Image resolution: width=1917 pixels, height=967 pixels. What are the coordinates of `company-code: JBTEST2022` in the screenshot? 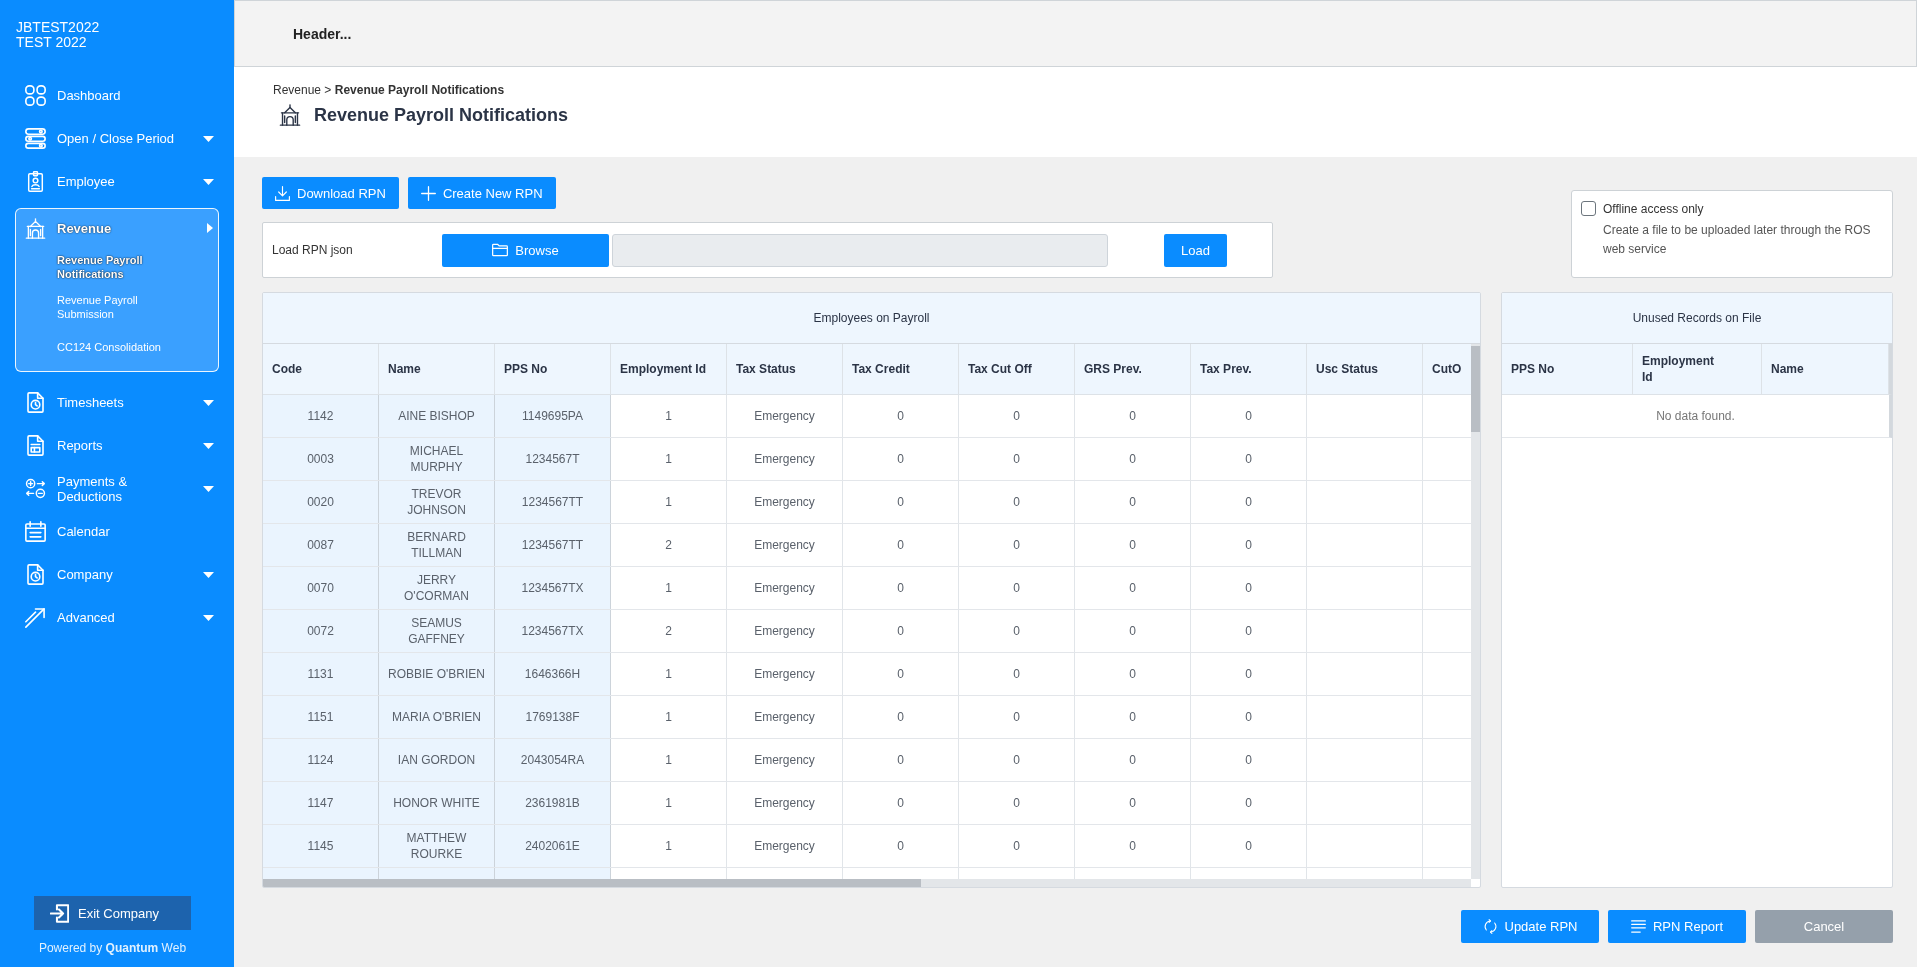 It's located at (57, 27).